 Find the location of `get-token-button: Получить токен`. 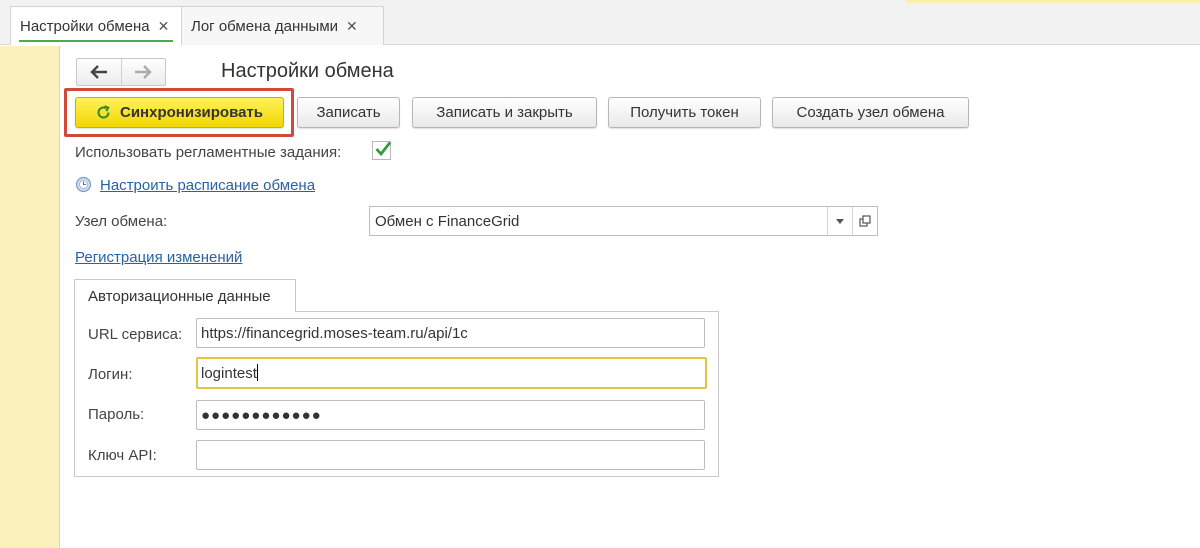

get-token-button: Получить токен is located at coordinates (684, 112).